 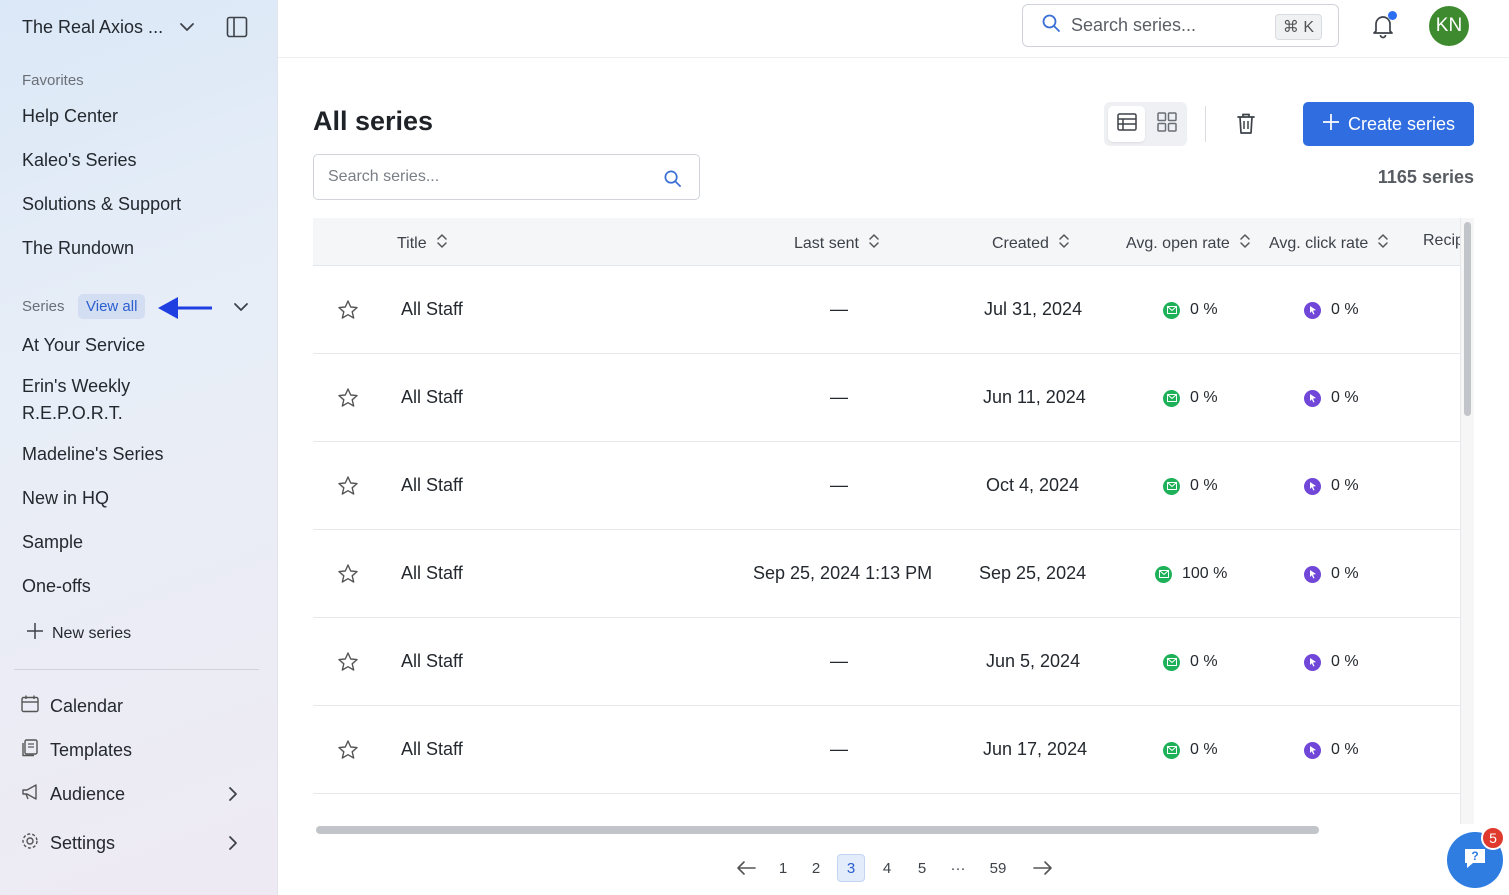 What do you see at coordinates (783, 868) in the screenshot?
I see `page-1: 1` at bounding box center [783, 868].